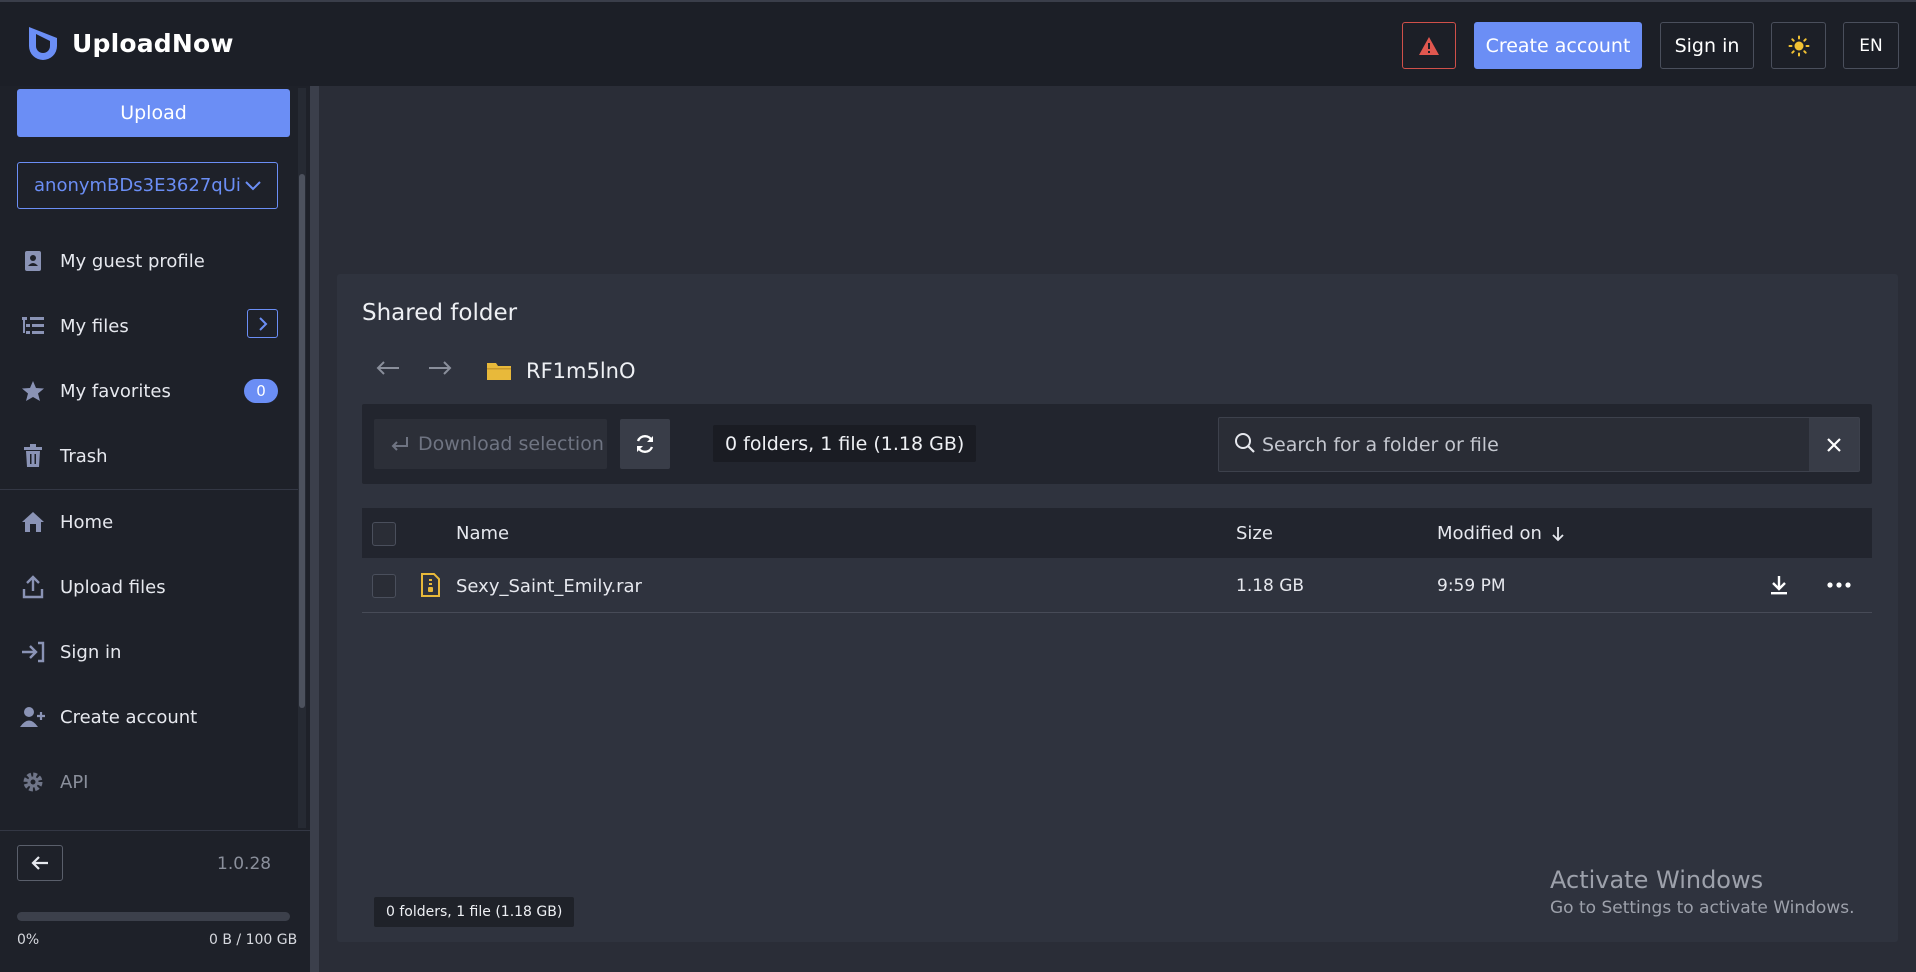 This screenshot has height=972, width=1916. What do you see at coordinates (84, 456) in the screenshot?
I see `sidebar-item-label: Trash` at bounding box center [84, 456].